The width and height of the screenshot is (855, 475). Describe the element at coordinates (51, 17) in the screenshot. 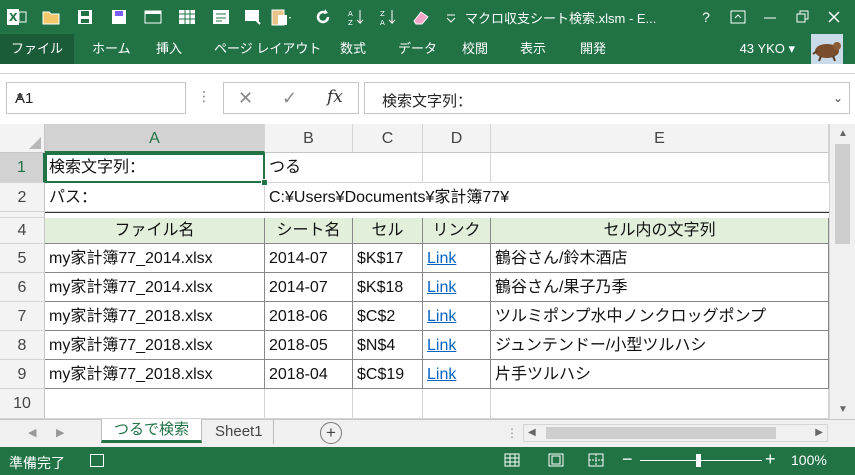

I see `open-folder-icon` at that location.